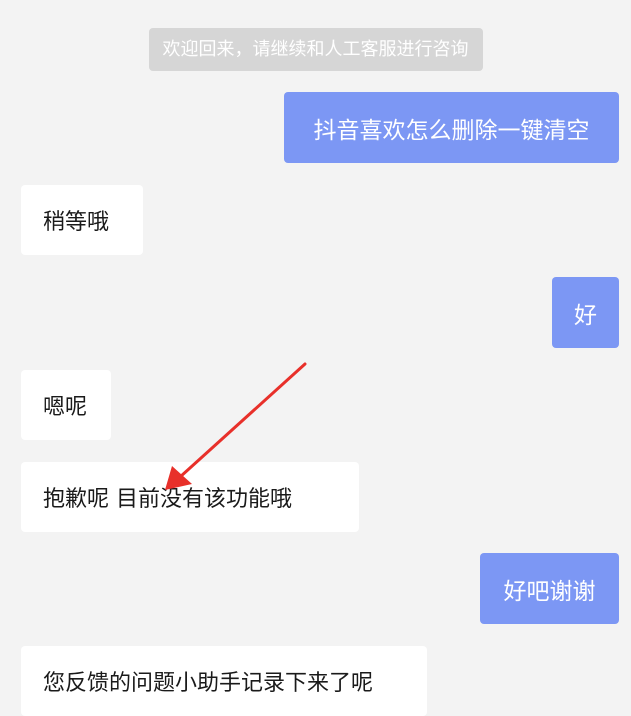 This screenshot has width=631, height=716. What do you see at coordinates (66, 405) in the screenshot?
I see `agent-message-bubble: 嗯呢` at bounding box center [66, 405].